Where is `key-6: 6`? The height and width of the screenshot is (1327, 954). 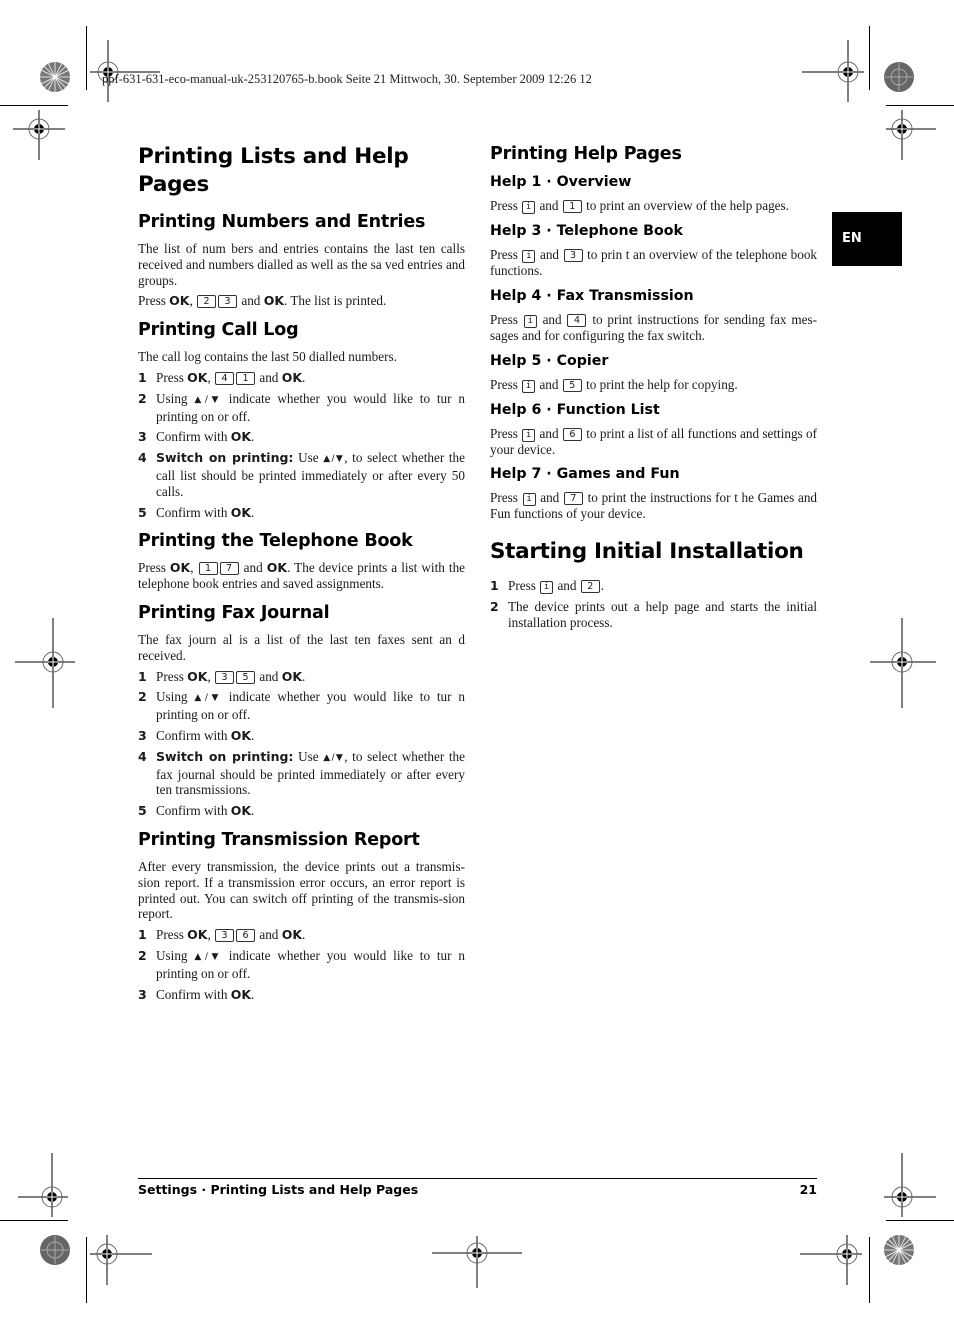
key-6: 6 is located at coordinates (572, 434).